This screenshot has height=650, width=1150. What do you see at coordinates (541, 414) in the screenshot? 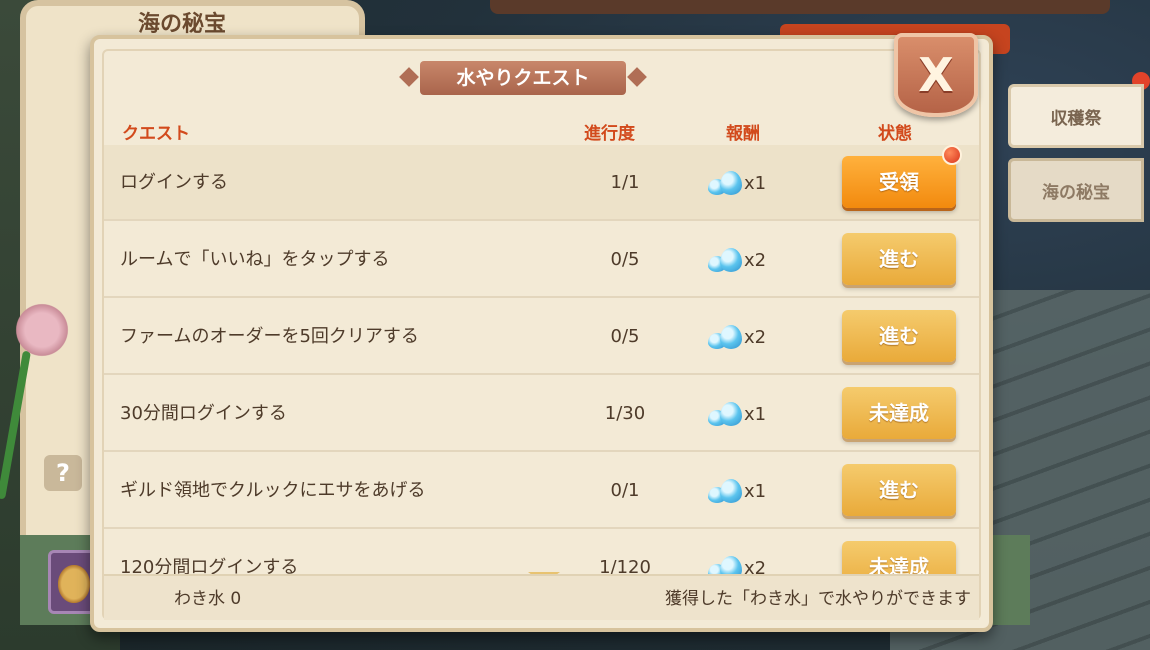
I see `table-row: 30分間ログインする 1/30 x1 未達成` at bounding box center [541, 414].